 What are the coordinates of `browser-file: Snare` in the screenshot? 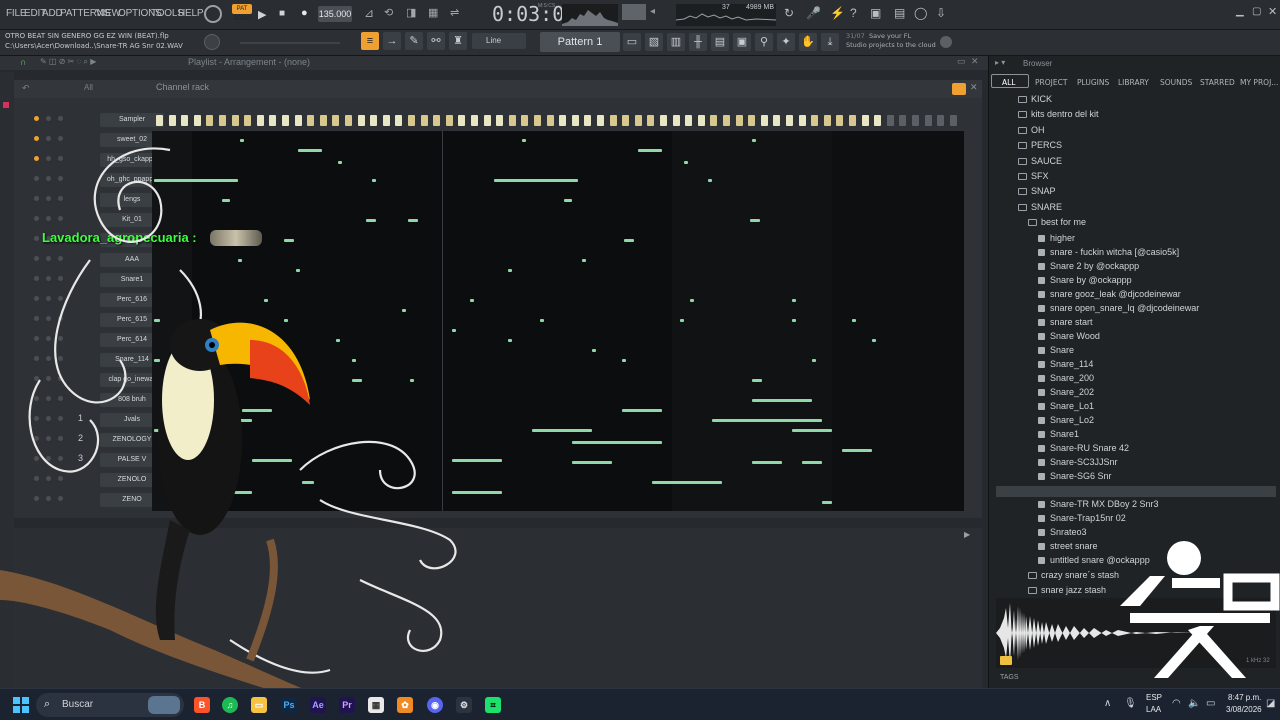 It's located at (1056, 350).